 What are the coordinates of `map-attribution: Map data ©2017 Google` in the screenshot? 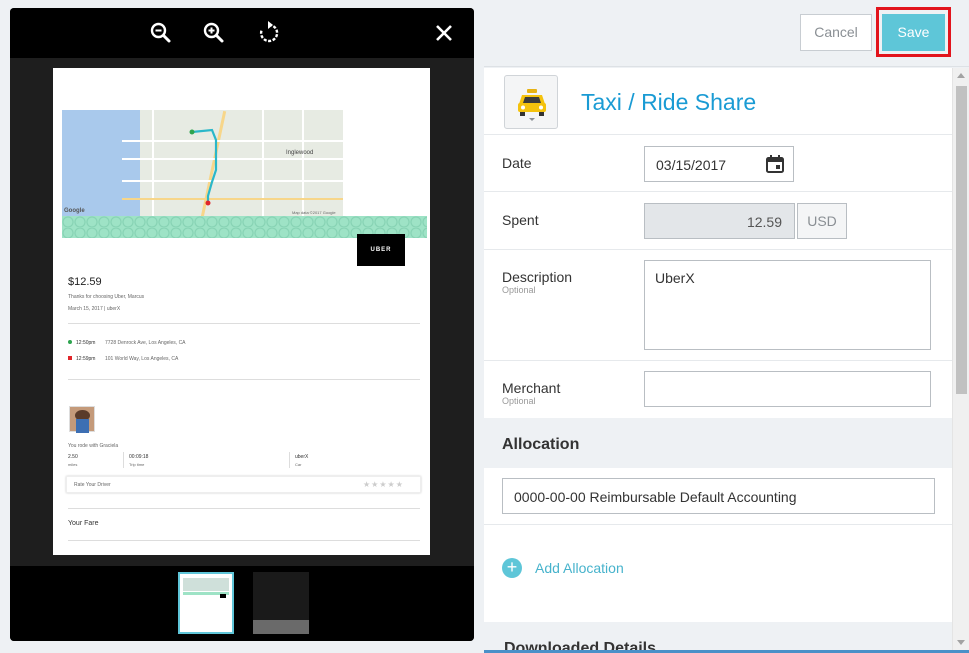 It's located at (314, 212).